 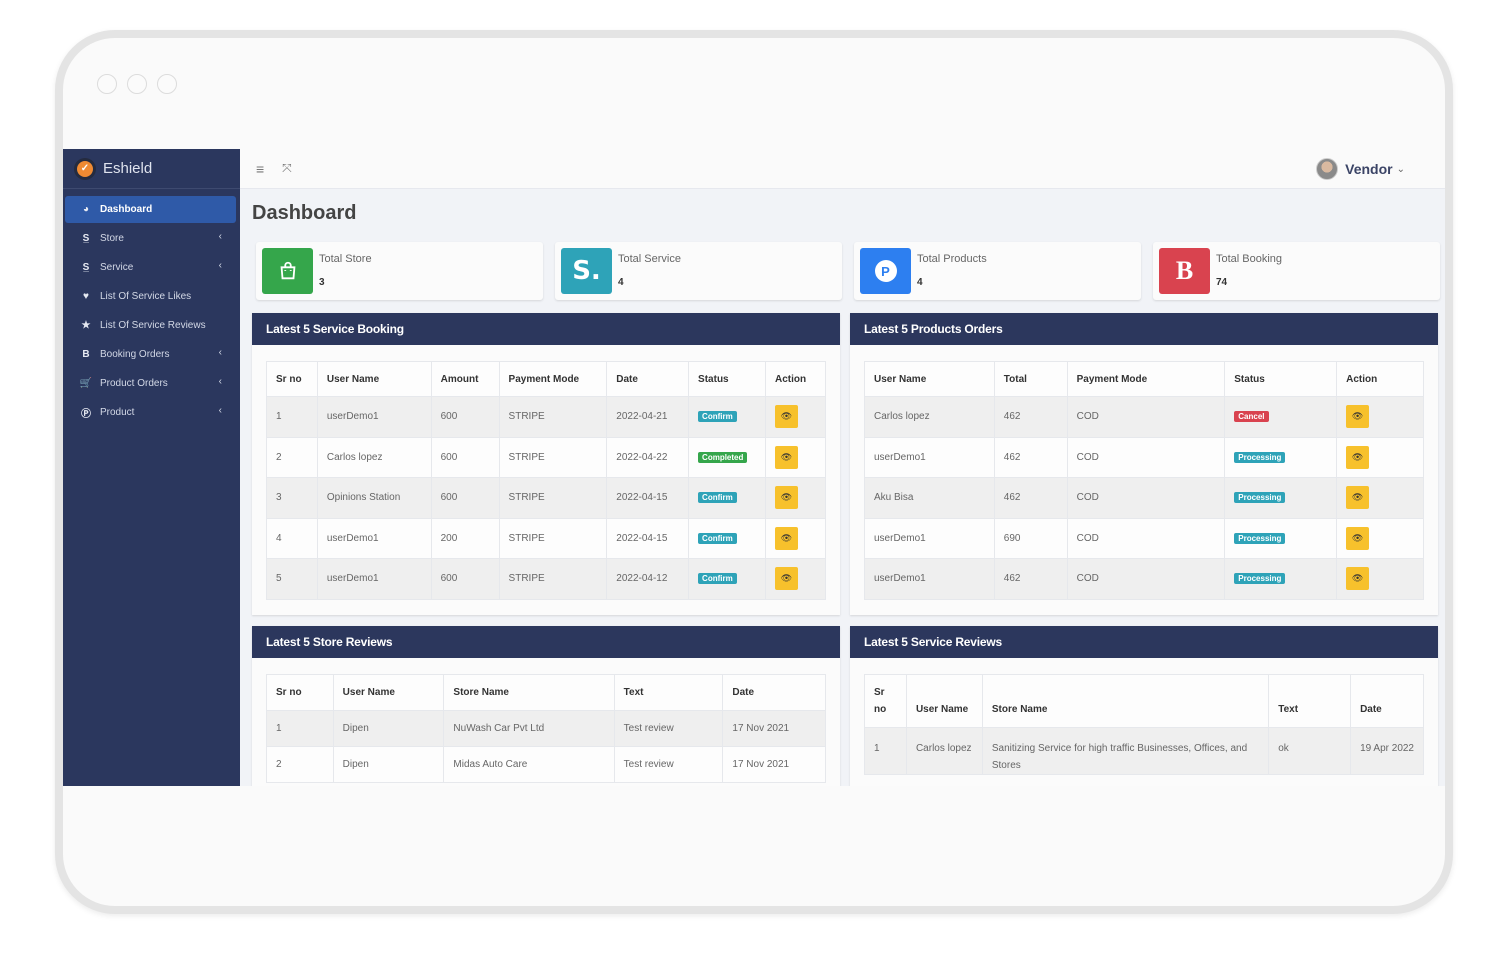 What do you see at coordinates (85, 168) in the screenshot?
I see `shield-check-icon: ✓` at bounding box center [85, 168].